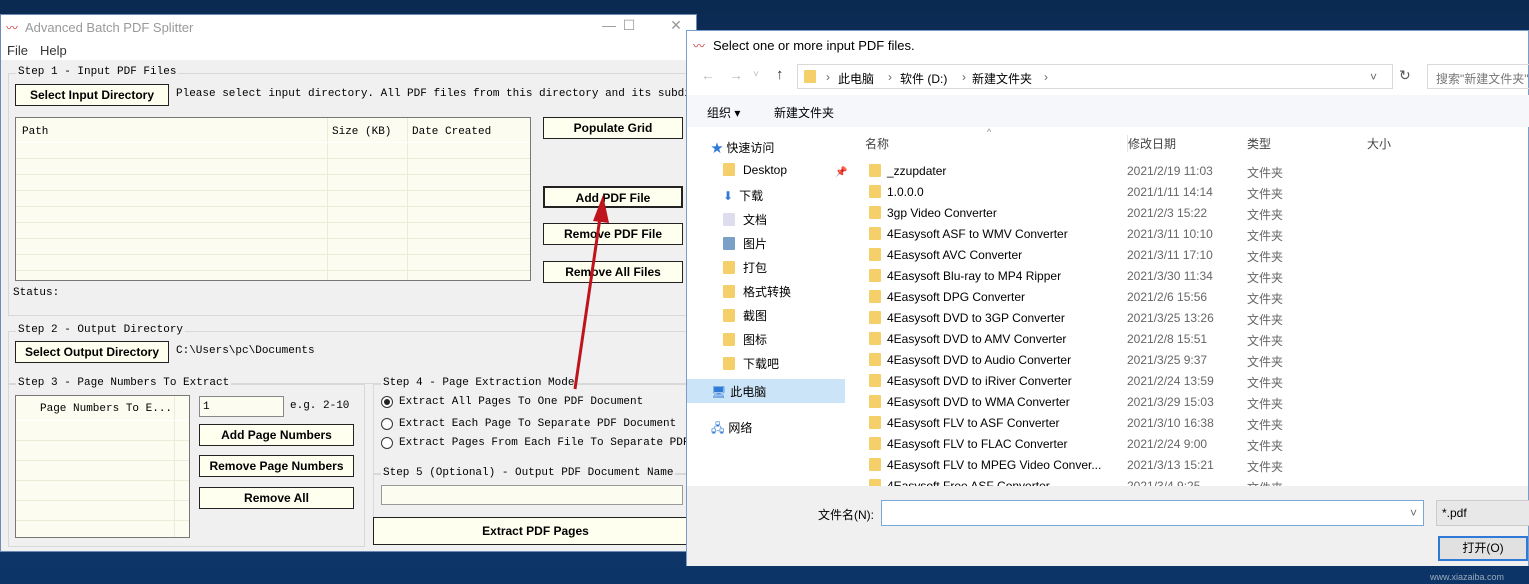  I want to click on nav-pictures: 图片, so click(745, 243).